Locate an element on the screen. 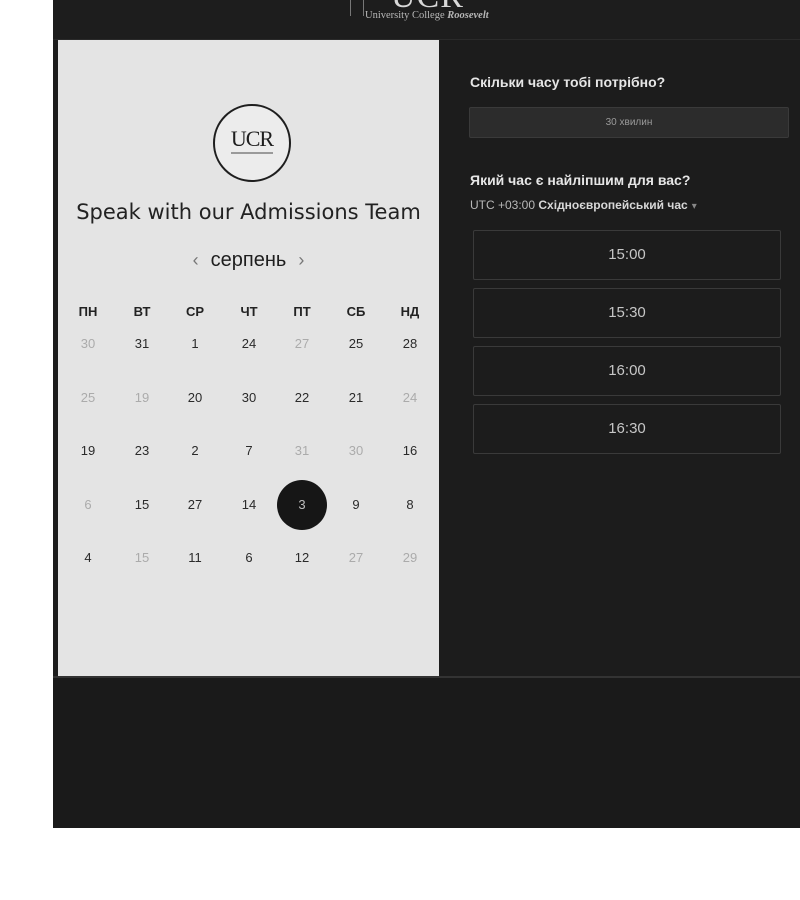 This screenshot has height=900, width=800. time-slot-button: 16:30 is located at coordinates (627, 429).